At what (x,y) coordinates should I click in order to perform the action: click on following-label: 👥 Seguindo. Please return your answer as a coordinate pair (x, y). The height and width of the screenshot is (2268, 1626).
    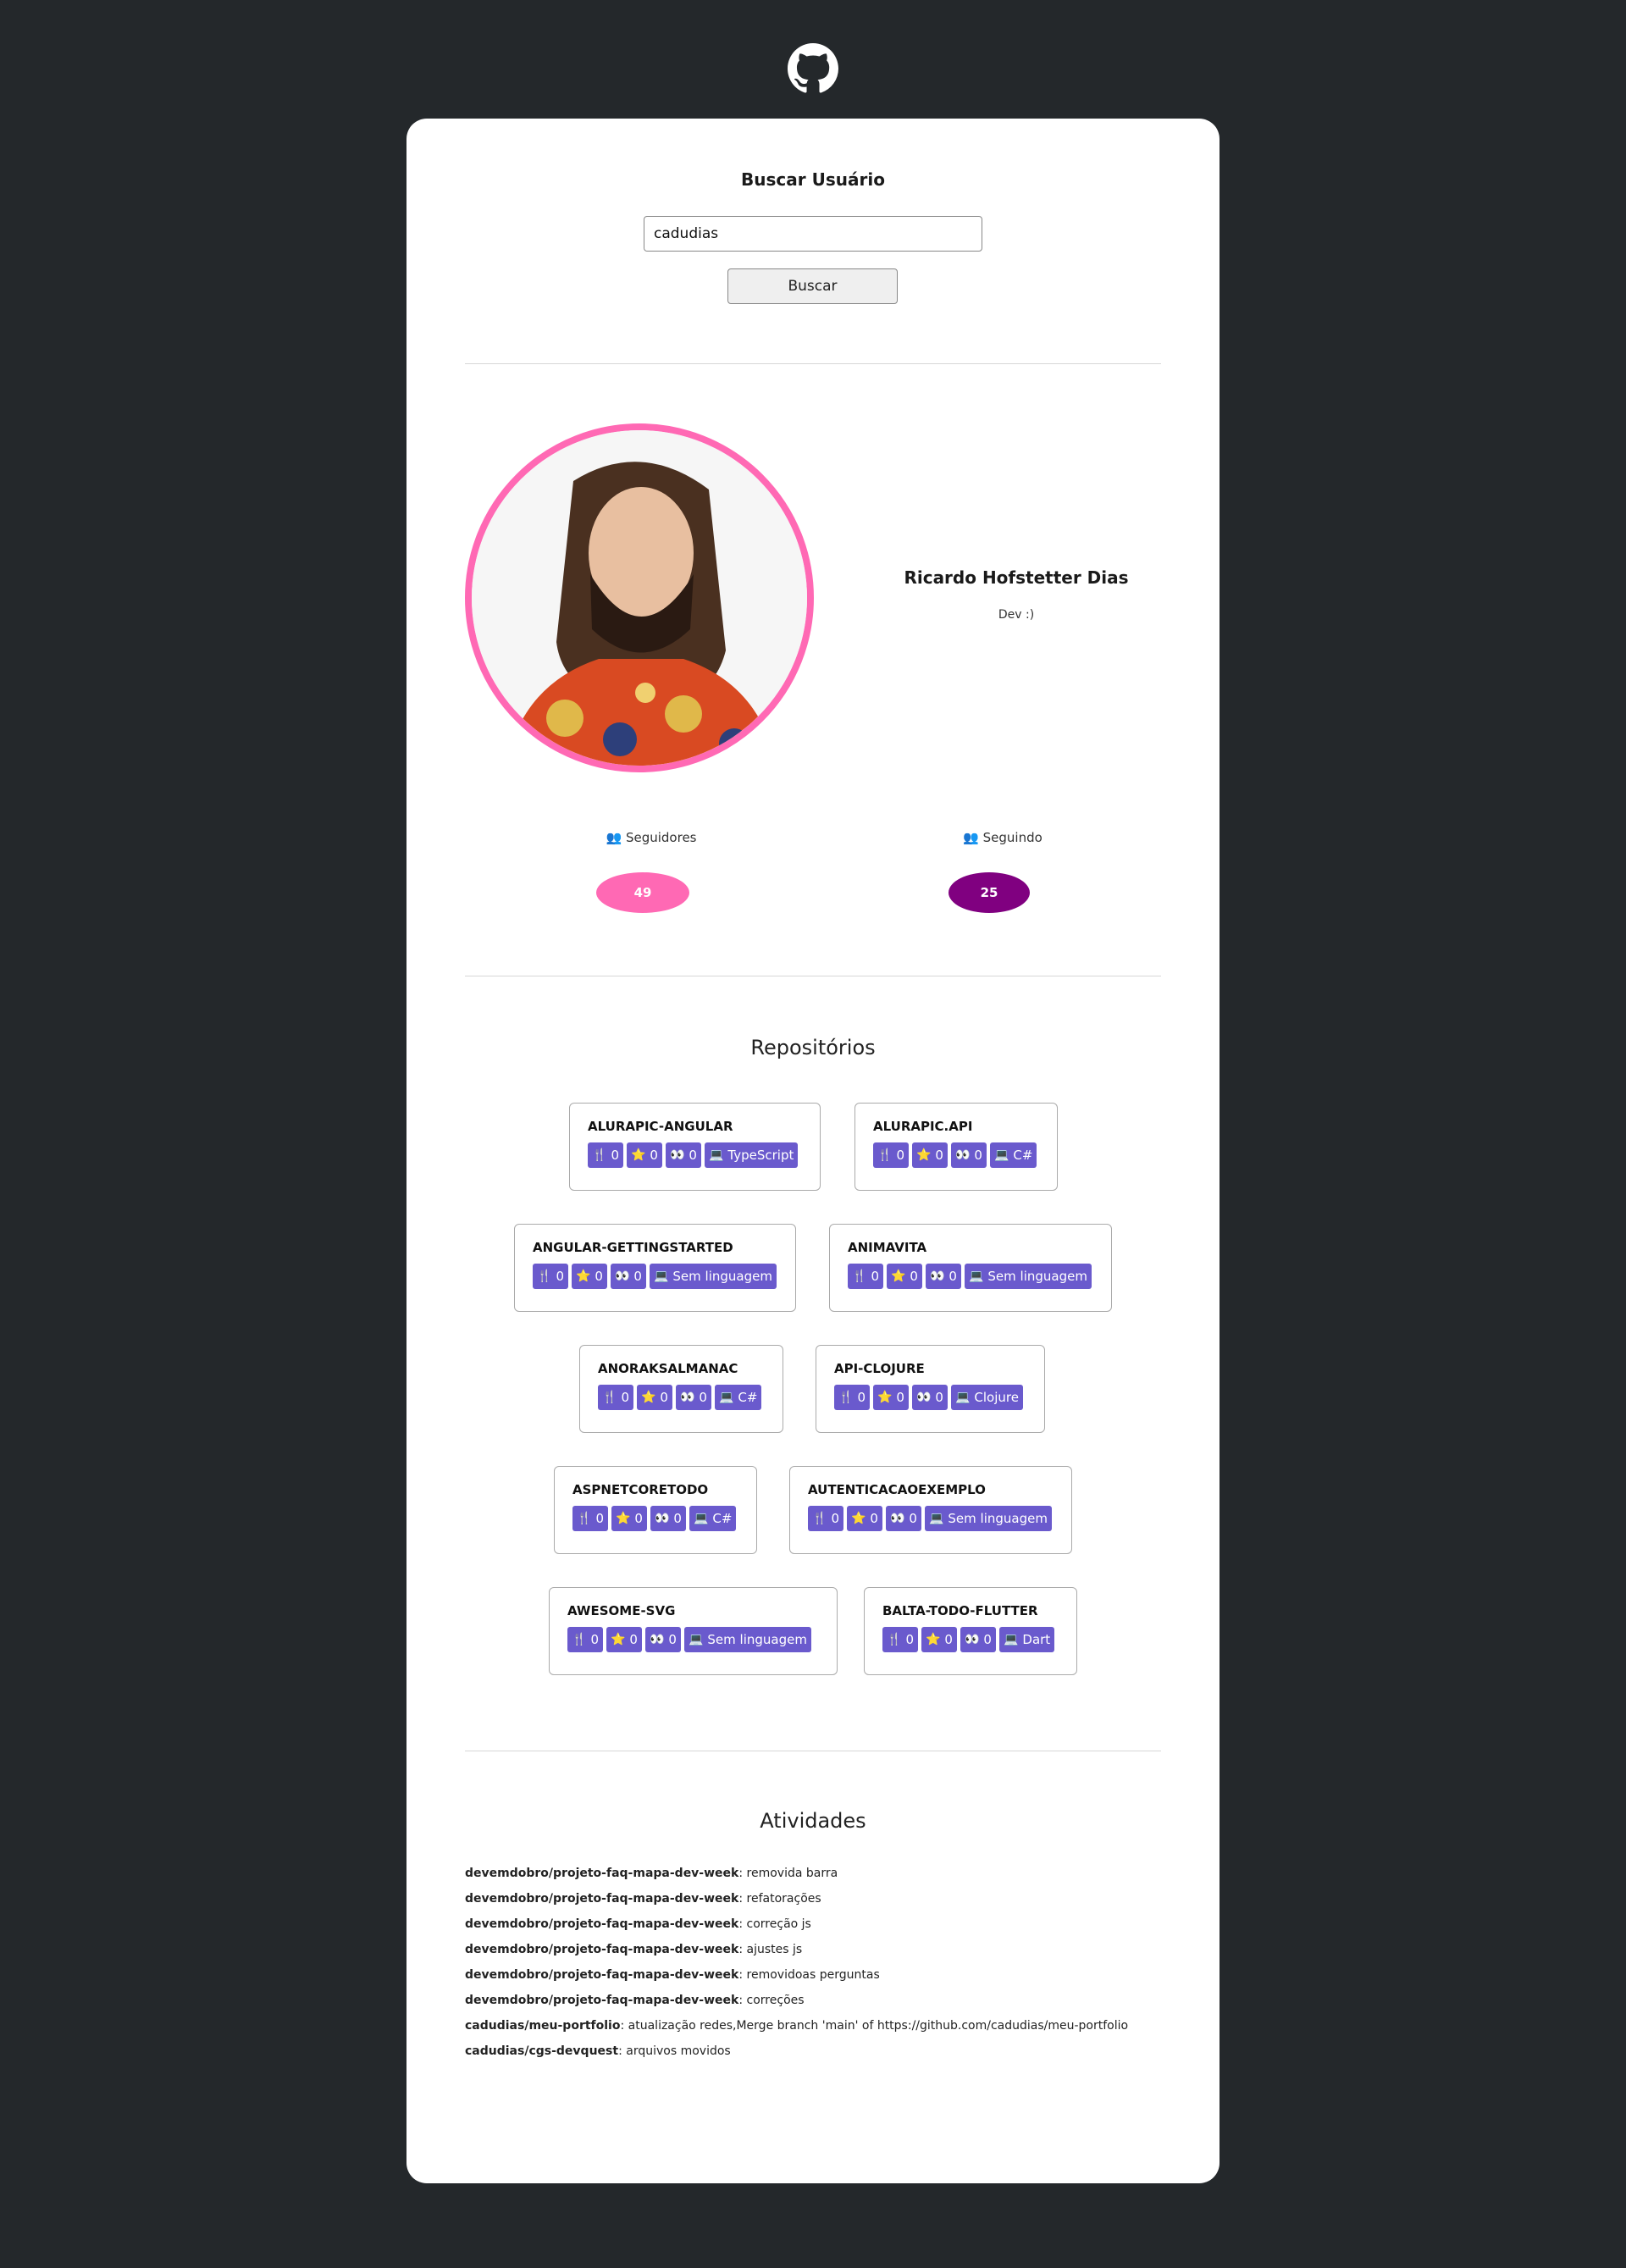
    Looking at the image, I should click on (1003, 837).